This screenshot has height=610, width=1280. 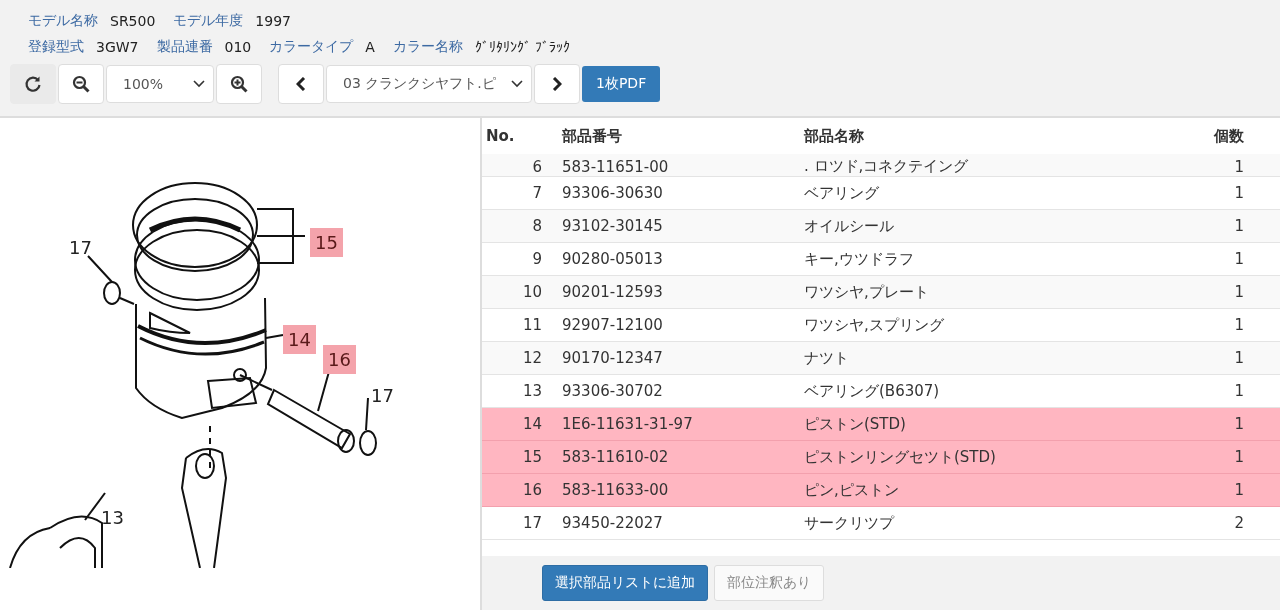 What do you see at coordinates (613, 358) in the screenshot?
I see `table-cell-text: 90170-12347` at bounding box center [613, 358].